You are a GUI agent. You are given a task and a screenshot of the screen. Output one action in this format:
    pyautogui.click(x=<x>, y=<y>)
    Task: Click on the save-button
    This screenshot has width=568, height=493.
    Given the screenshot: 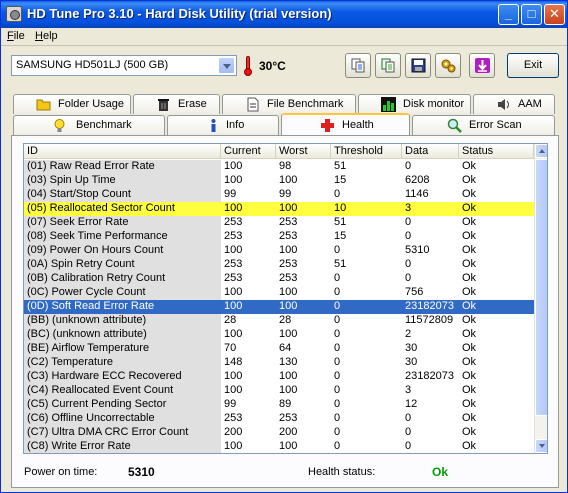 What is the action you would take?
    pyautogui.click(x=418, y=65)
    